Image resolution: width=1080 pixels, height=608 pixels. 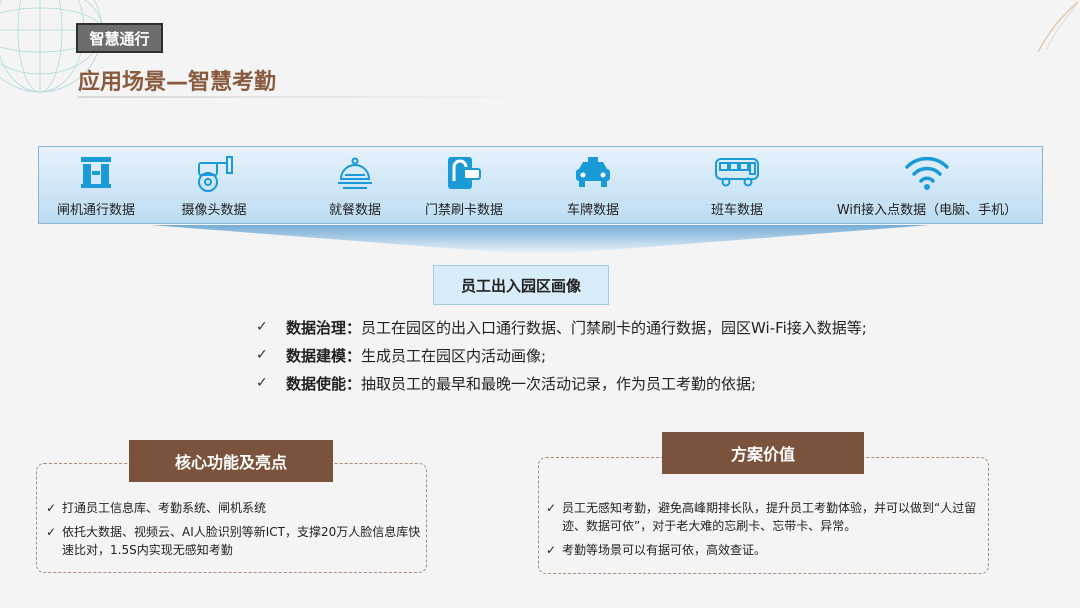 I want to click on feature-text: 打通员工信息库、考勤系统、闸机系统, so click(x=164, y=508).